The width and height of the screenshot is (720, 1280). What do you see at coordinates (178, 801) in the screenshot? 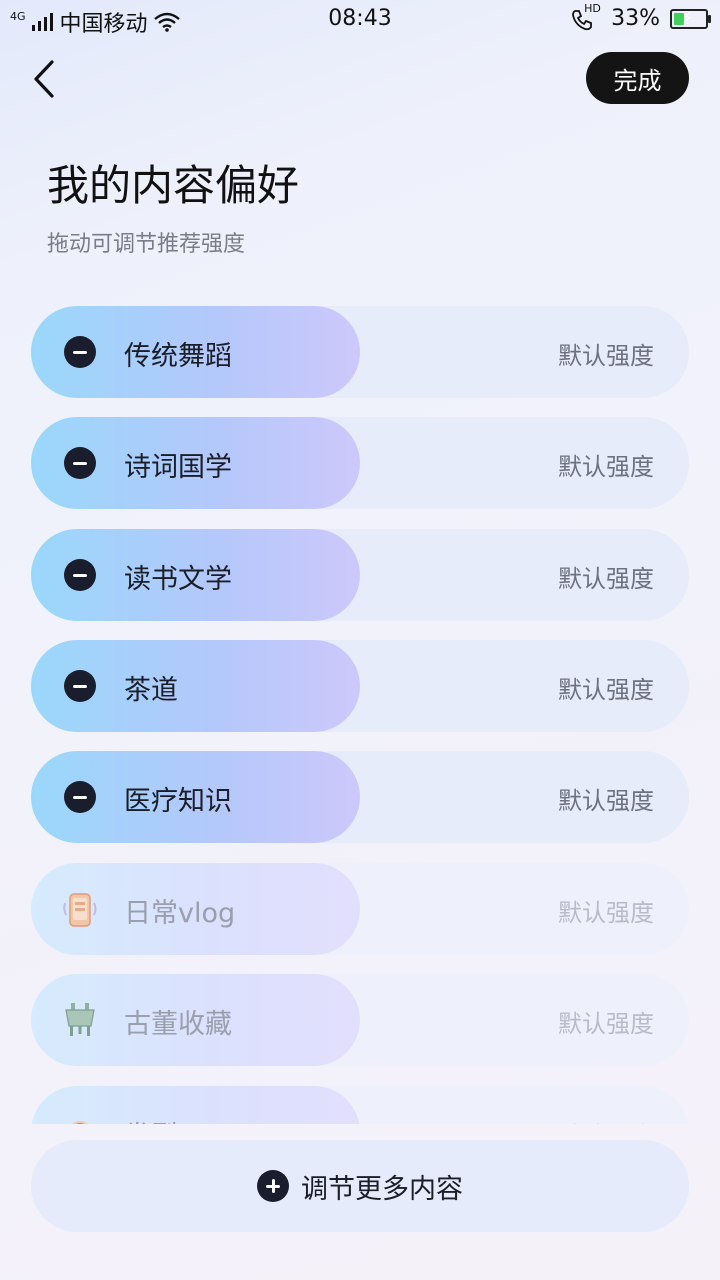
I see `preference-label: 医疗知识` at bounding box center [178, 801].